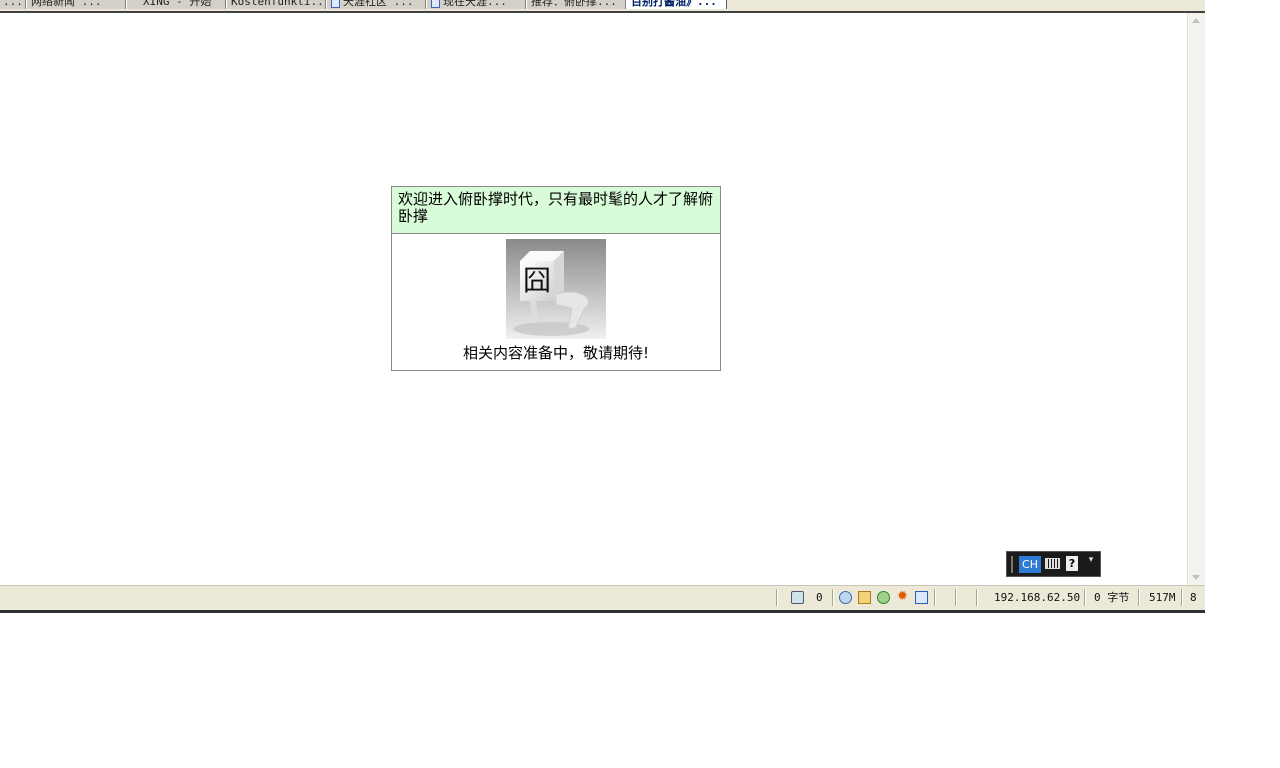 The width and height of the screenshot is (1280, 768). What do you see at coordinates (845, 597) in the screenshot?
I see `network-icon` at bounding box center [845, 597].